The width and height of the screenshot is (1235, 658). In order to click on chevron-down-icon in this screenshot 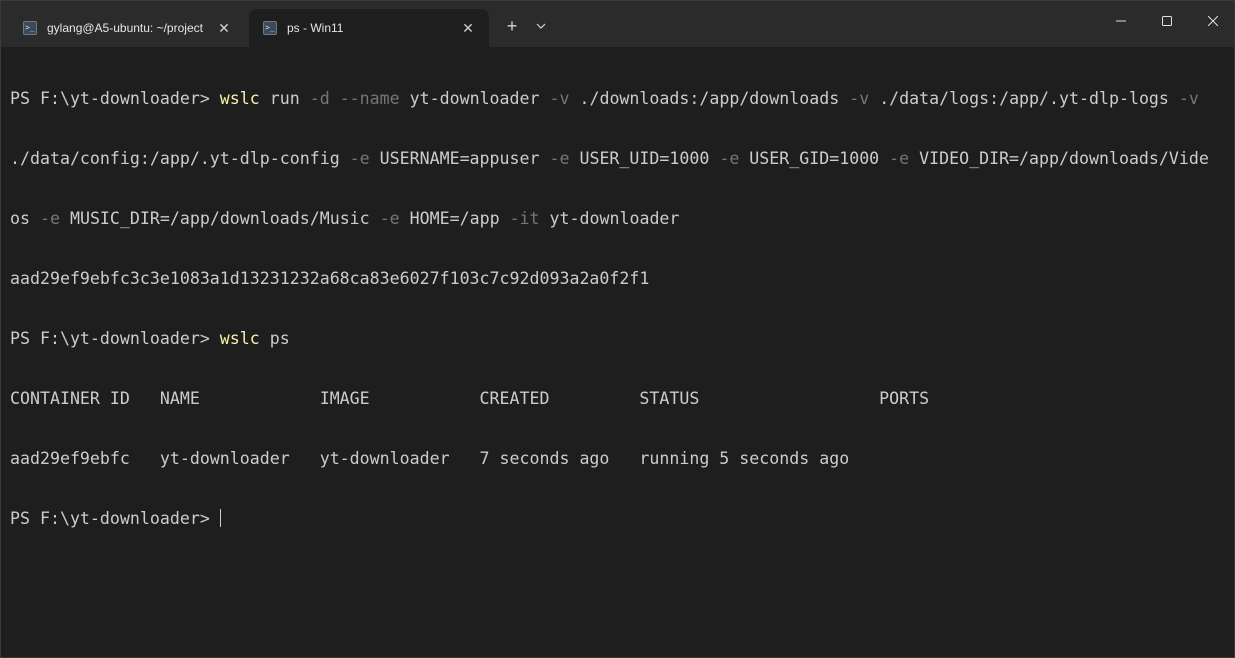, I will do `click(541, 26)`.